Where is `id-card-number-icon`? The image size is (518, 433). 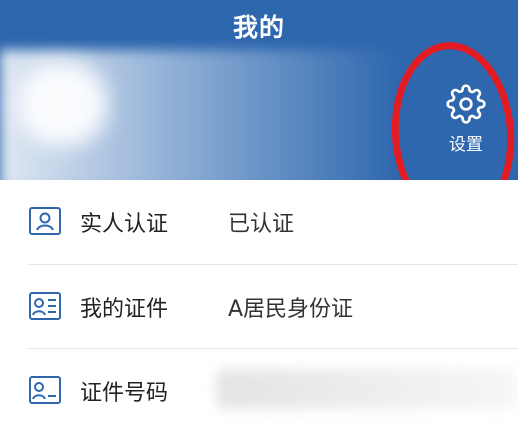 id-card-number-icon is located at coordinates (45, 390).